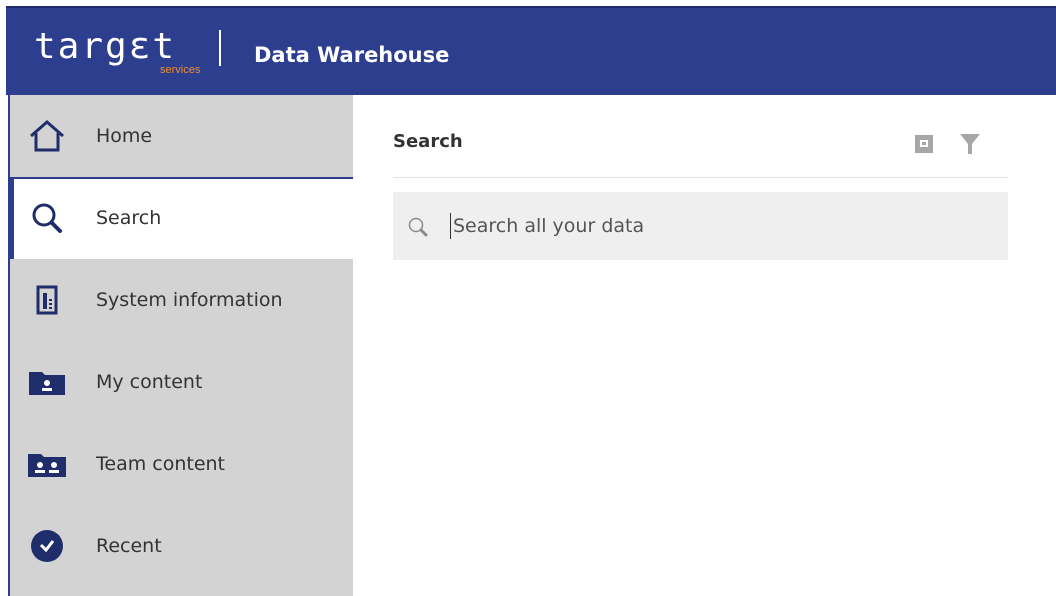 The width and height of the screenshot is (1056, 596). I want to click on filter-icon, so click(970, 143).